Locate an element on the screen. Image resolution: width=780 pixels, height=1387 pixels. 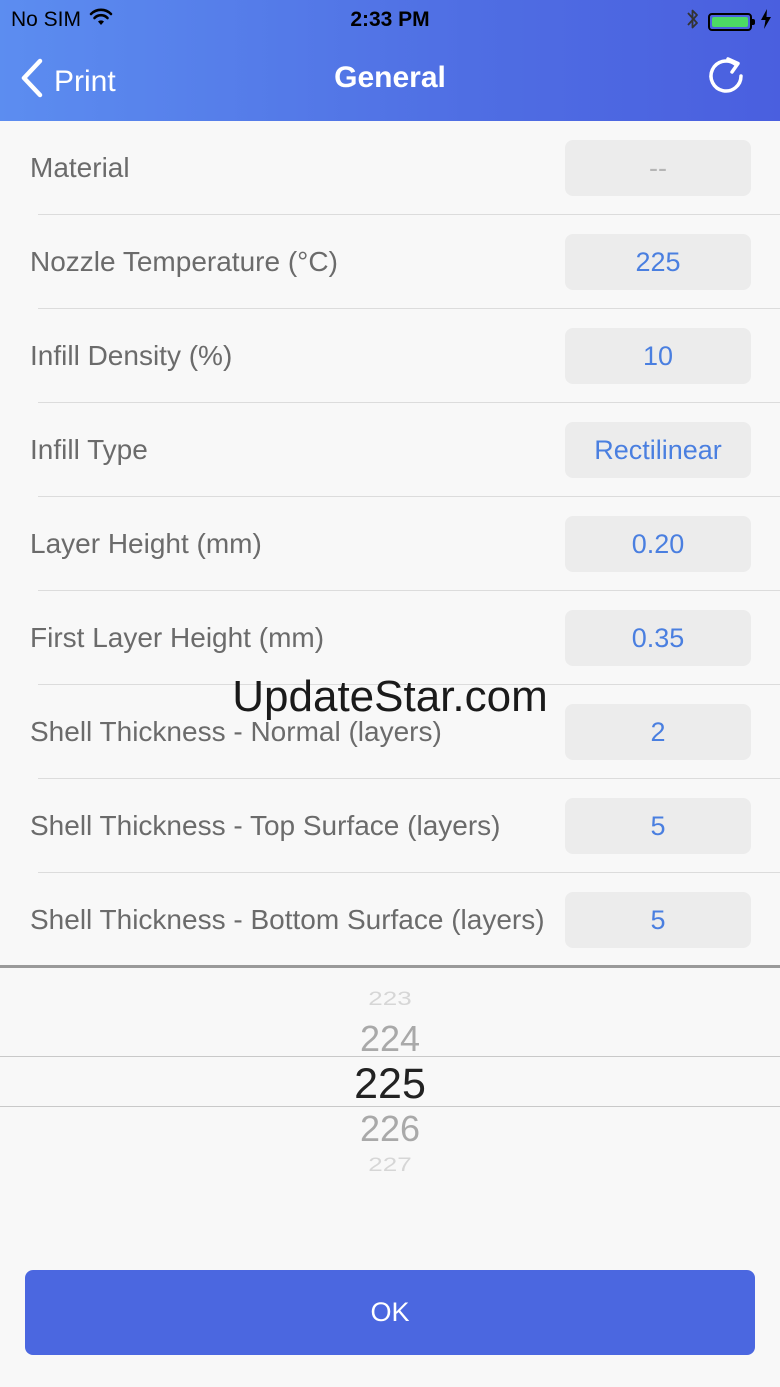
page-title: General is located at coordinates (390, 77).